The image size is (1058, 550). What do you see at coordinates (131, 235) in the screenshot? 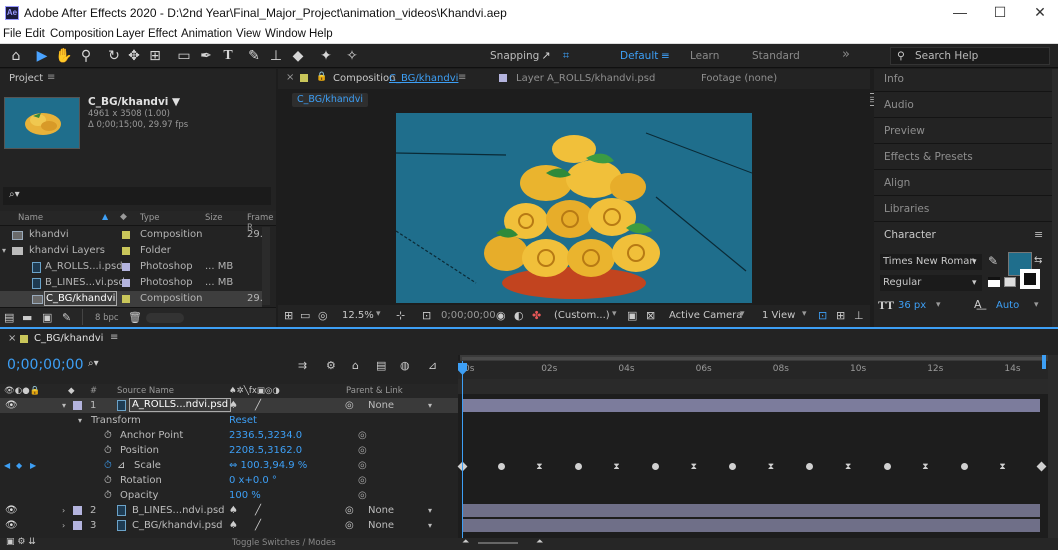
I see `project-item-khandvi: khandvi Composition 29.` at bounding box center [131, 235].